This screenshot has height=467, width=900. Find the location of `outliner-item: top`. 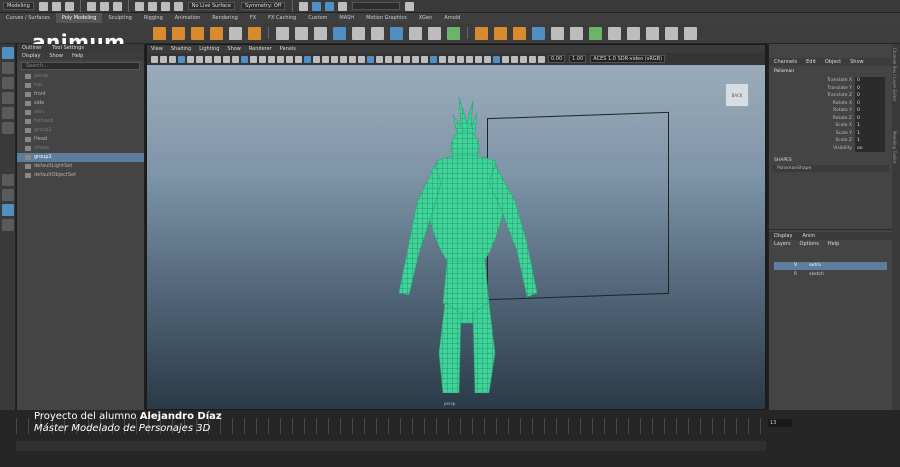

outliner-item: top is located at coordinates (80, 85).